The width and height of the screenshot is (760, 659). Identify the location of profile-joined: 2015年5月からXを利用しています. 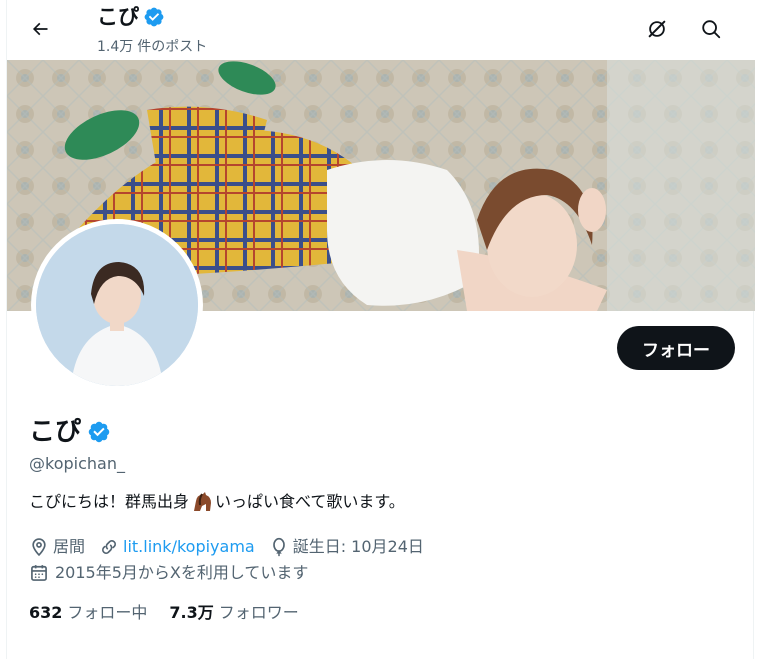
(168, 573).